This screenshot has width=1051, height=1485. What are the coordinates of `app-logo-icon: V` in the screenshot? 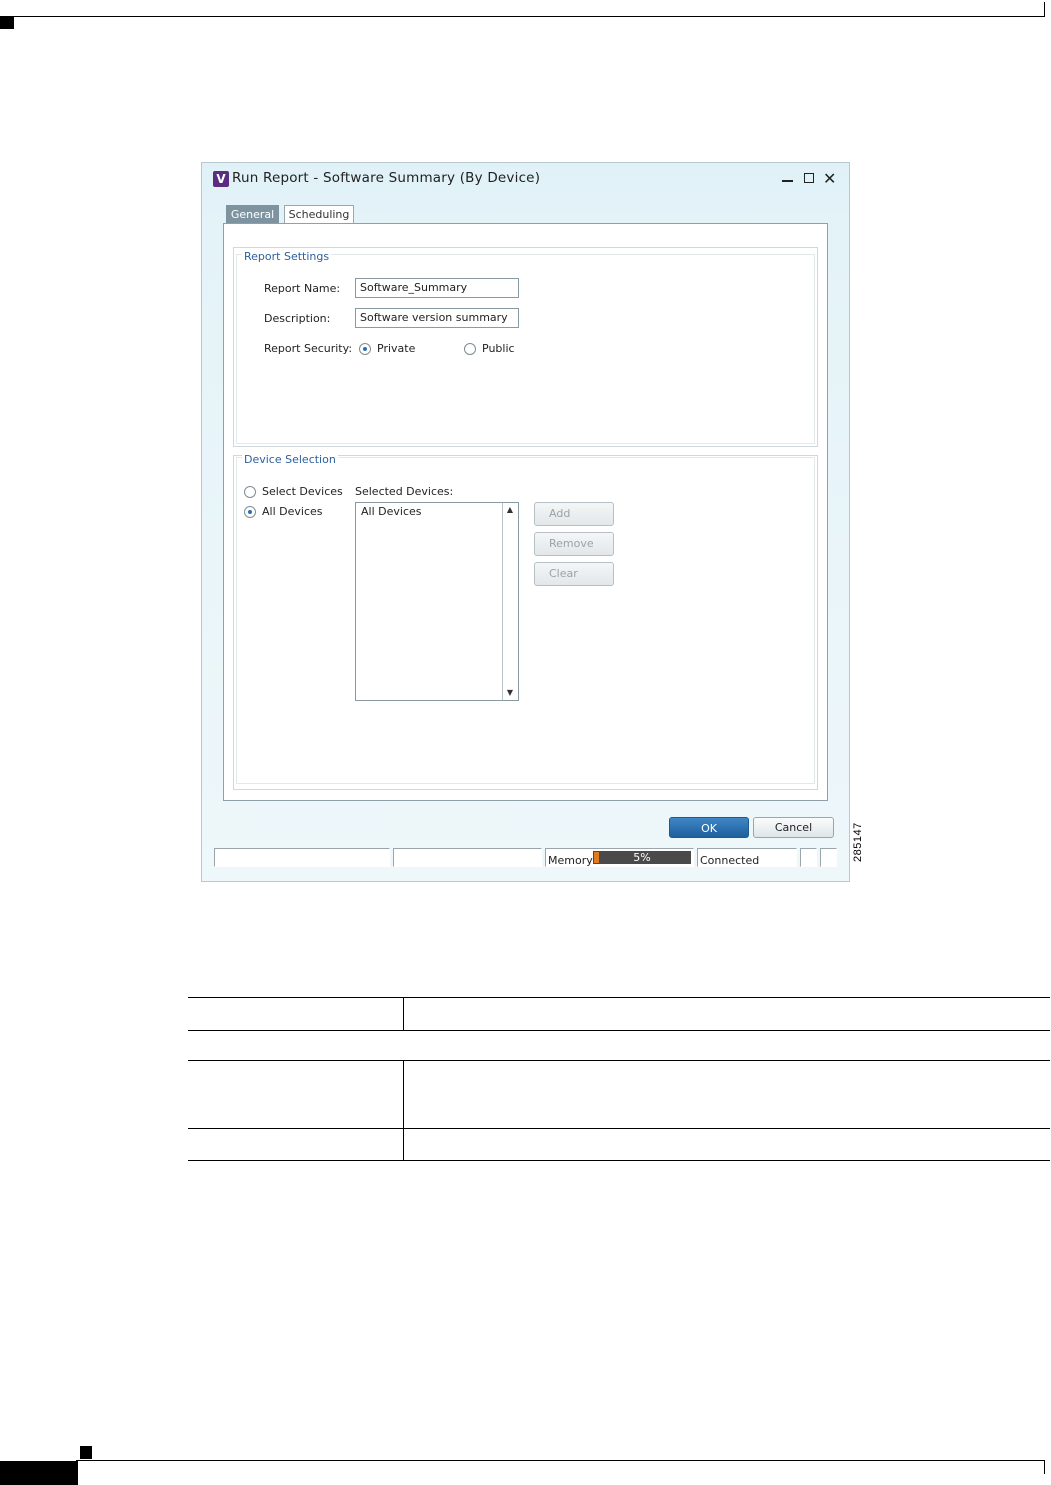 It's located at (221, 179).